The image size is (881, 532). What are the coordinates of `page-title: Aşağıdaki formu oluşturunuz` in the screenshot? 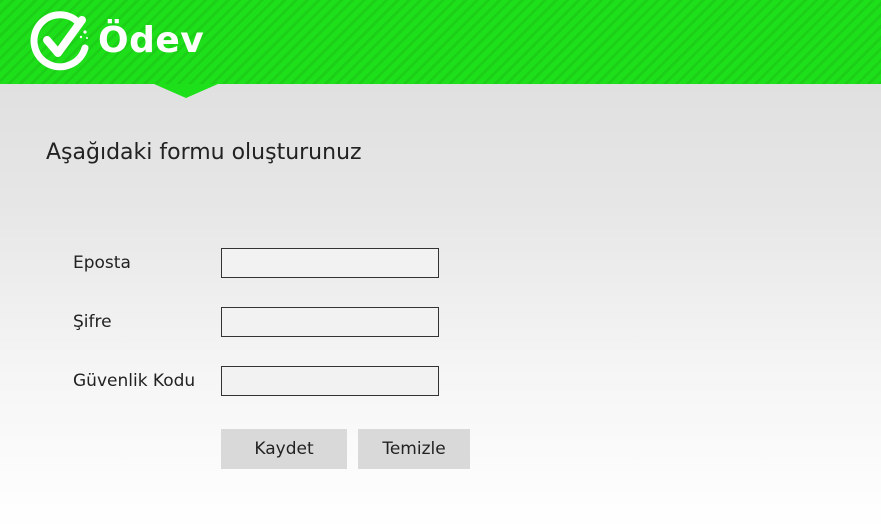 It's located at (204, 152).